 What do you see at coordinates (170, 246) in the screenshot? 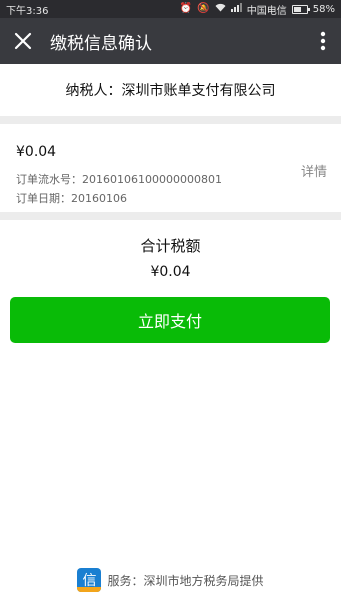
I see `total-tax-label: 合计税额` at bounding box center [170, 246].